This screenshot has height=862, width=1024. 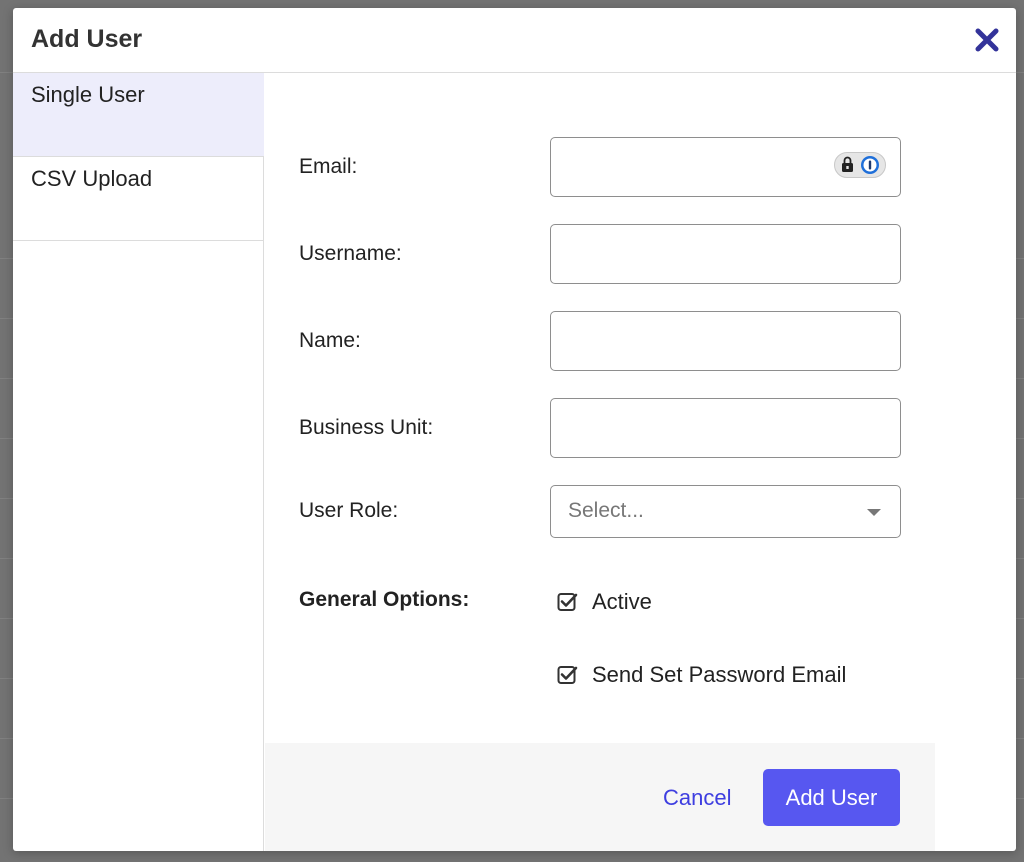 I want to click on sidebar-item-csv-upload: CSV Upload, so click(x=138, y=199).